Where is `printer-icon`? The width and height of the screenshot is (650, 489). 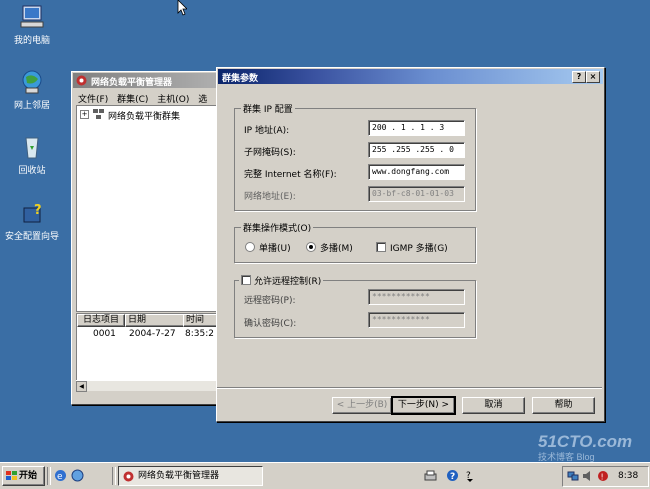
printer-icon is located at coordinates (430, 476).